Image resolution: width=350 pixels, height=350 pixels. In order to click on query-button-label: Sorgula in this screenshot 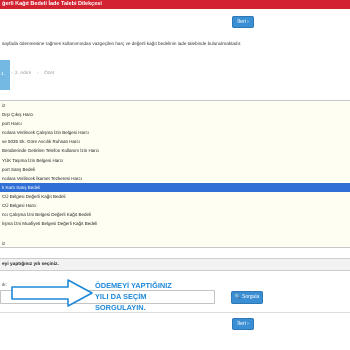, I will do `click(251, 297)`.